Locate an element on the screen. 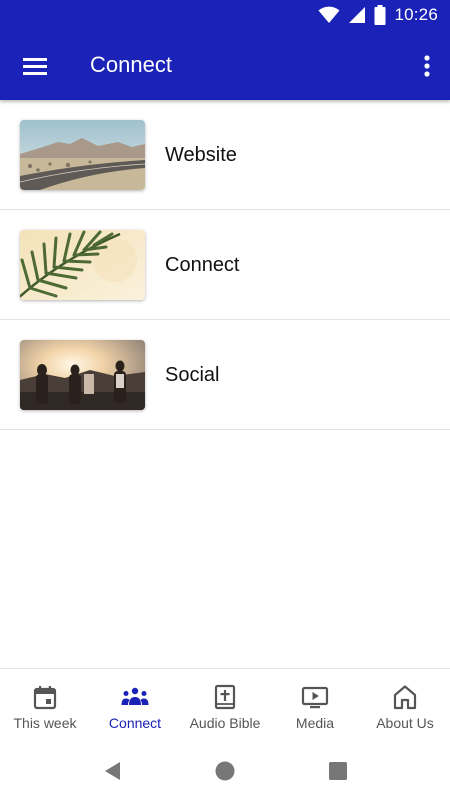 The height and width of the screenshot is (800, 450). video-icon is located at coordinates (315, 697).